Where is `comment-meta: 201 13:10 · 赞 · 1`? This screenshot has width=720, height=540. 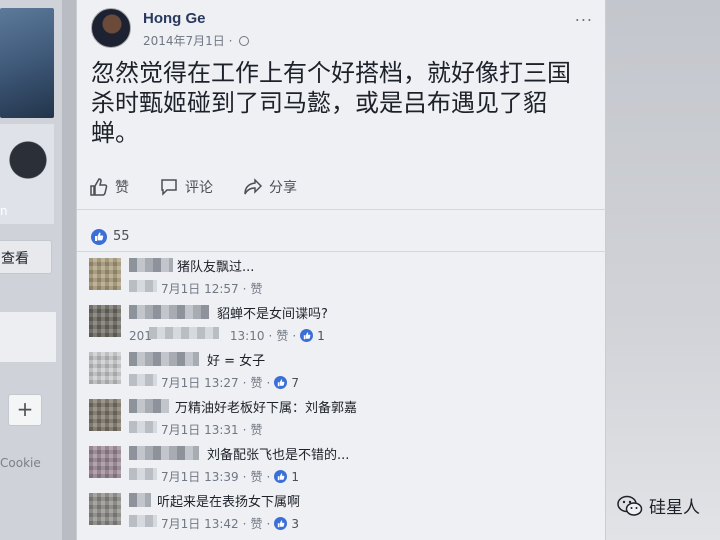 comment-meta: 201 13:10 · 赞 · 1 is located at coordinates (227, 335).